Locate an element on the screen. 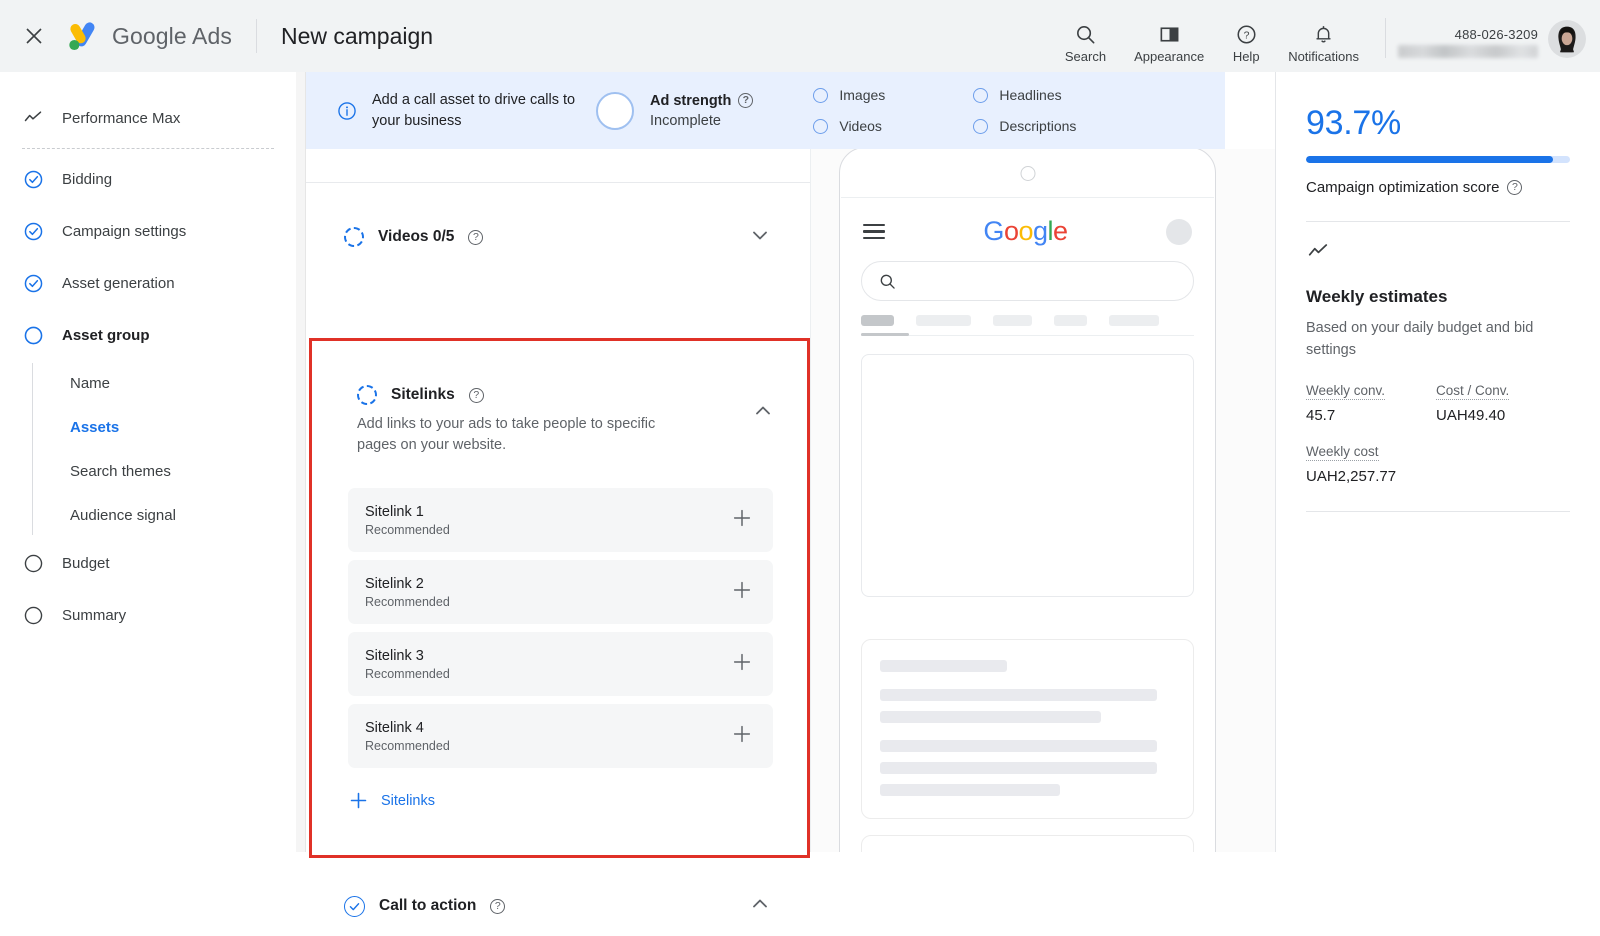 Image resolution: width=1600 pixels, height=936 pixels. avatar is located at coordinates (1567, 39).